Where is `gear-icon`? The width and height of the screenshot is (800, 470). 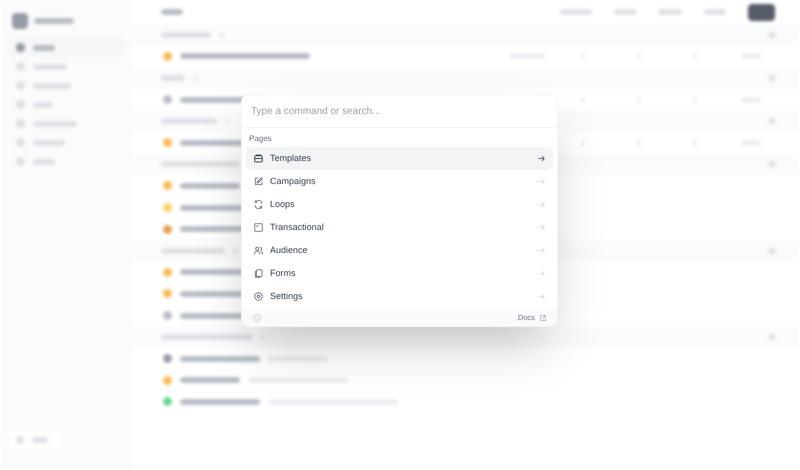
gear-icon is located at coordinates (258, 296).